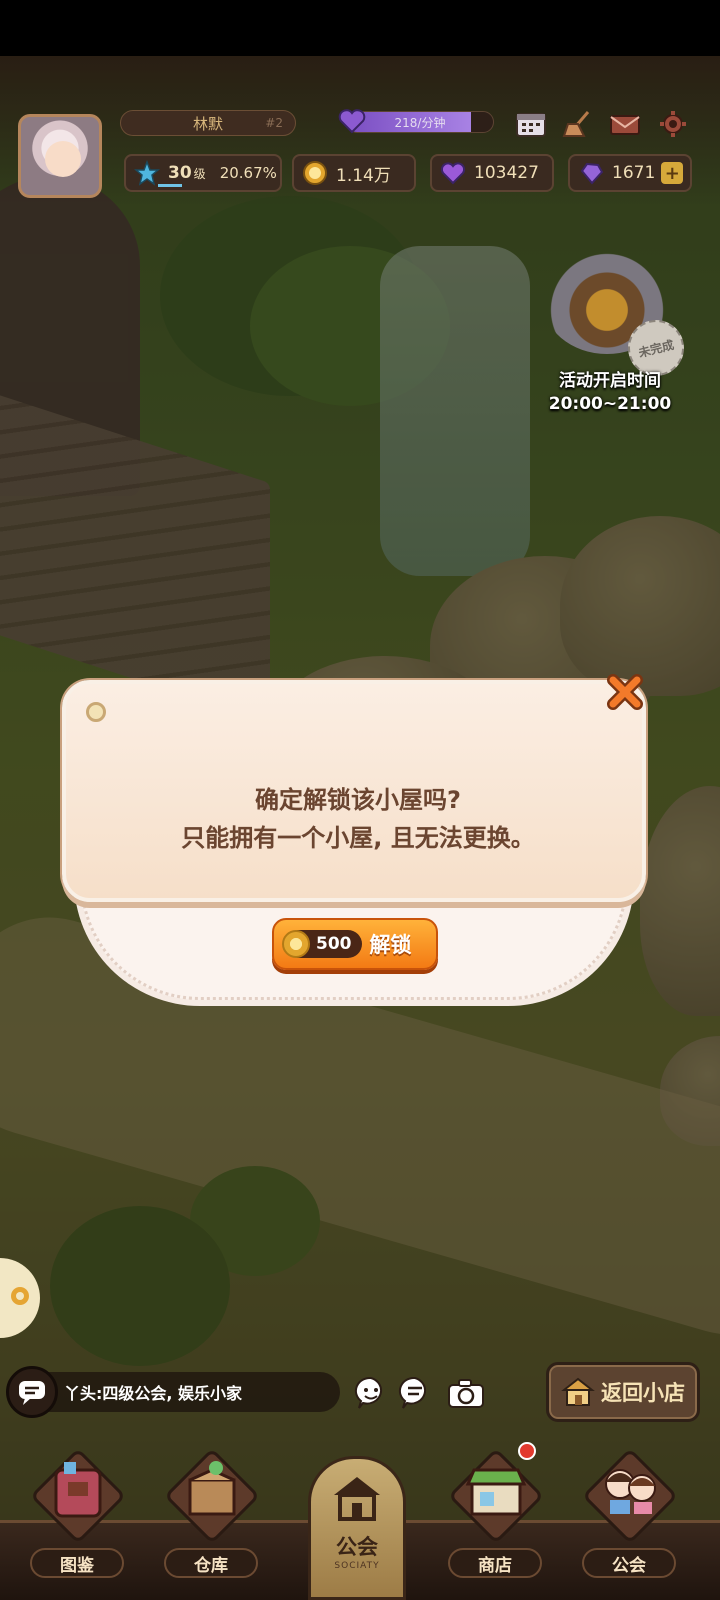 The width and height of the screenshot is (720, 1600). I want to click on nav-item-handbook: 图鉴, so click(77, 1518).